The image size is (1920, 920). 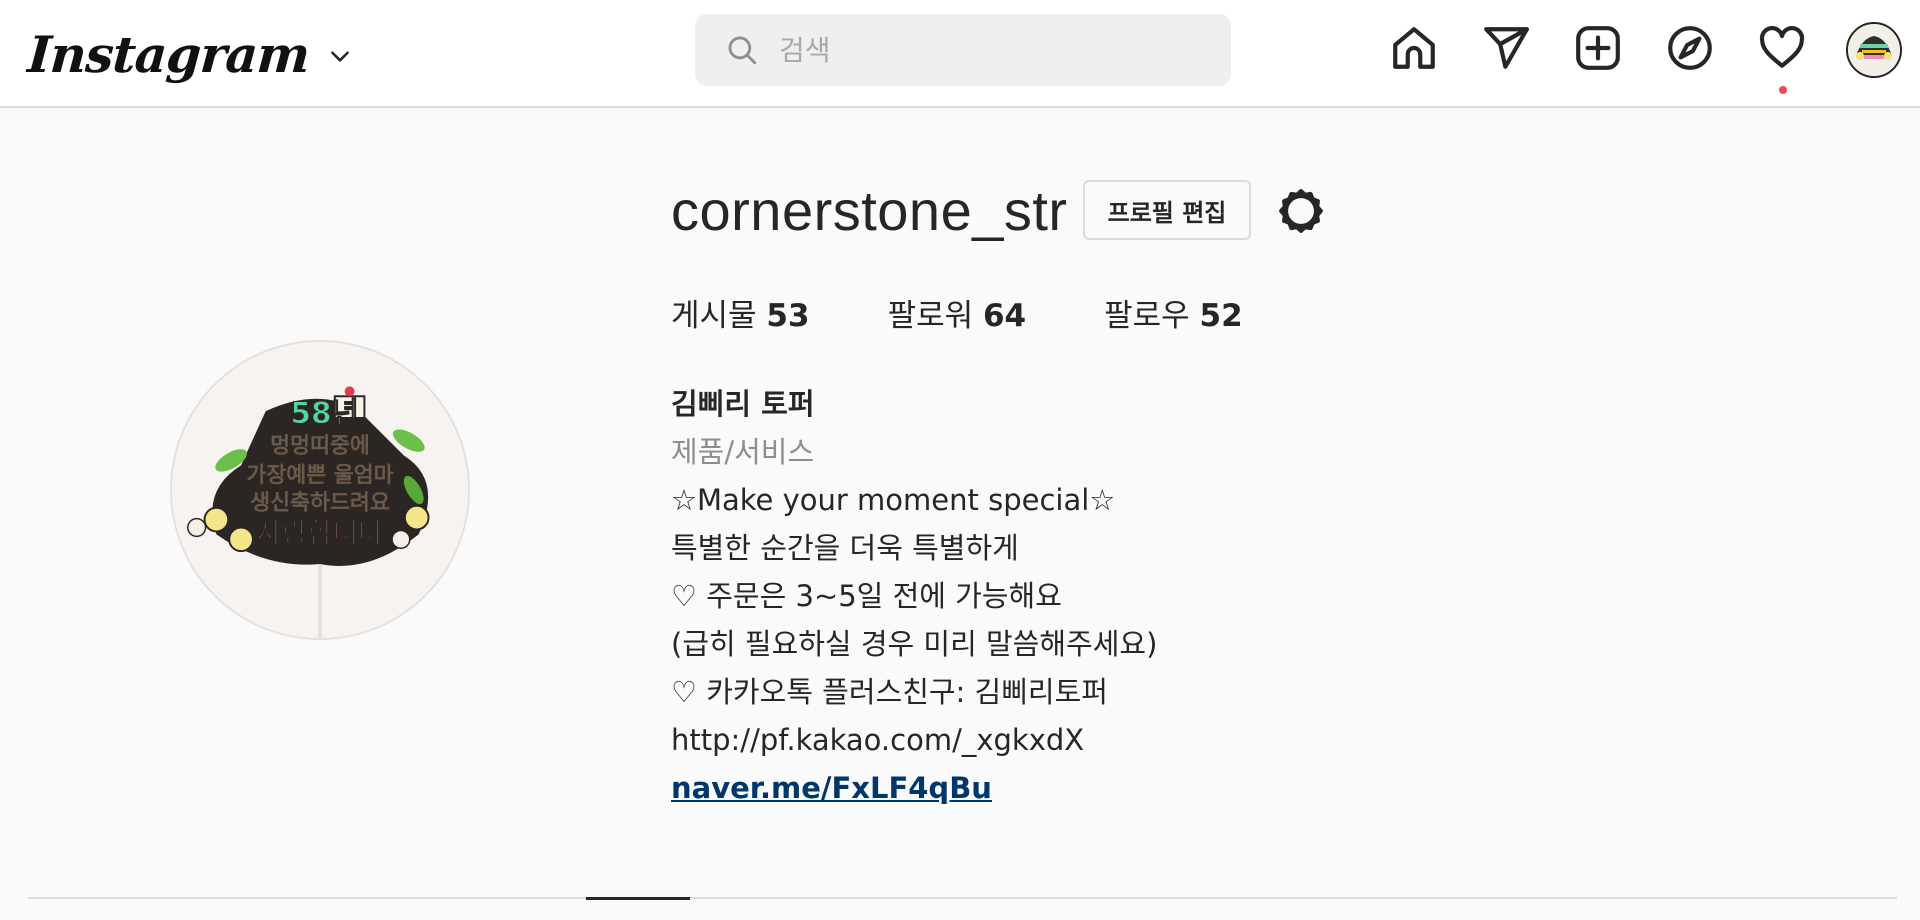 I want to click on home-icon, so click(x=1414, y=48).